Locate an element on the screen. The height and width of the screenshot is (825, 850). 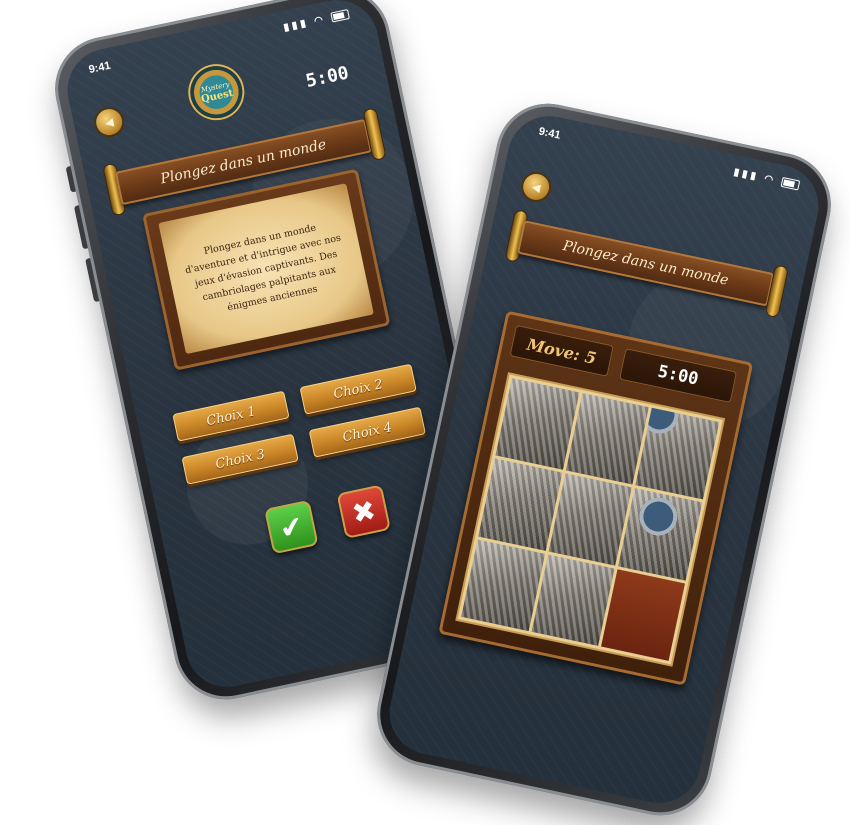
close-icon: ✖ is located at coordinates (363, 512).